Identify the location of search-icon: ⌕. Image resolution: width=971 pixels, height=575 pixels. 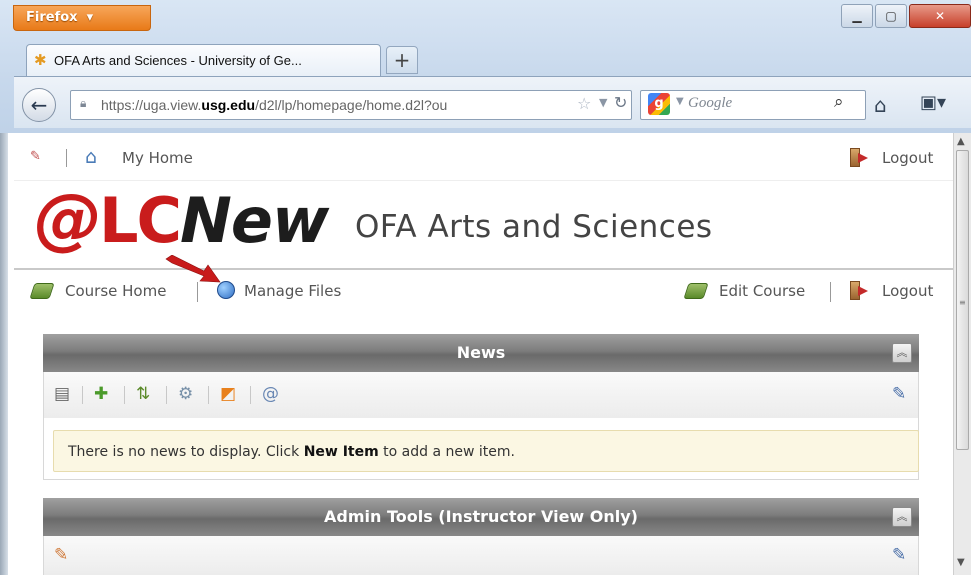
(839, 102).